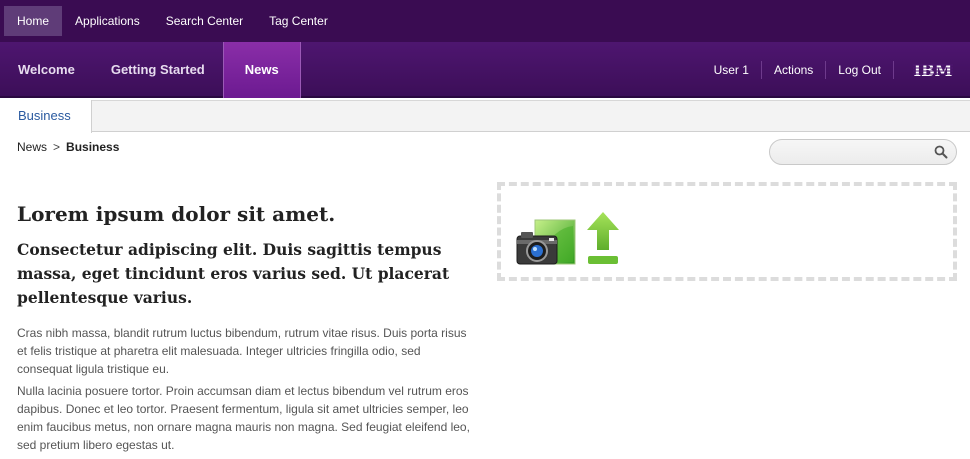 This screenshot has width=970, height=459. Describe the element at coordinates (204, 21) in the screenshot. I see `top-nav-search-center: Search Center` at that location.